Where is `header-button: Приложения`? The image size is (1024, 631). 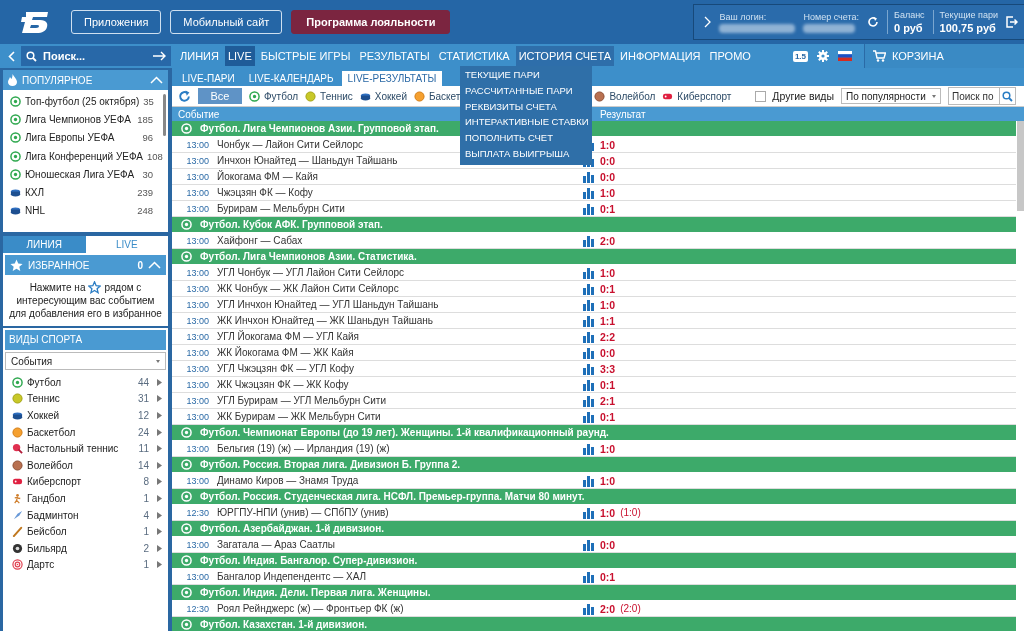
header-button: Приложения is located at coordinates (116, 22).